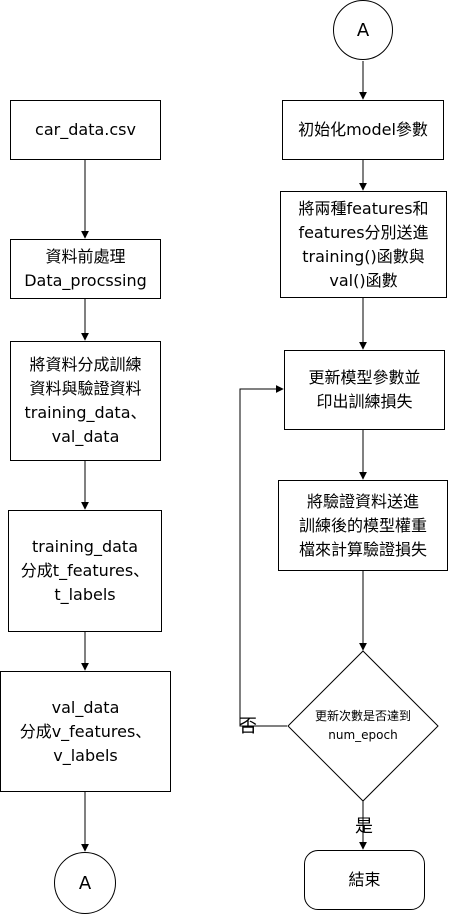  What do you see at coordinates (85, 731) in the screenshot?
I see `val-data-split-box: val_data 分成v_features、 v_labels` at bounding box center [85, 731].